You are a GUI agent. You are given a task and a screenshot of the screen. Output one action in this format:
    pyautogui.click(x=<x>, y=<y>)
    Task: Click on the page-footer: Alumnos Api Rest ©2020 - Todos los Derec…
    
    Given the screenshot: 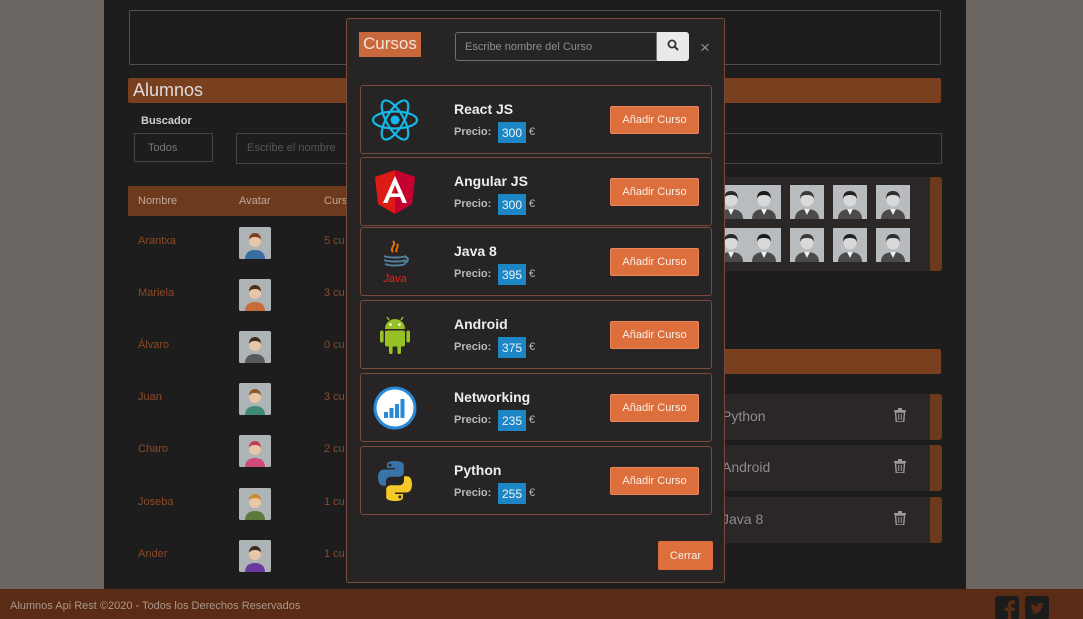 What is the action you would take?
    pyautogui.click(x=541, y=604)
    